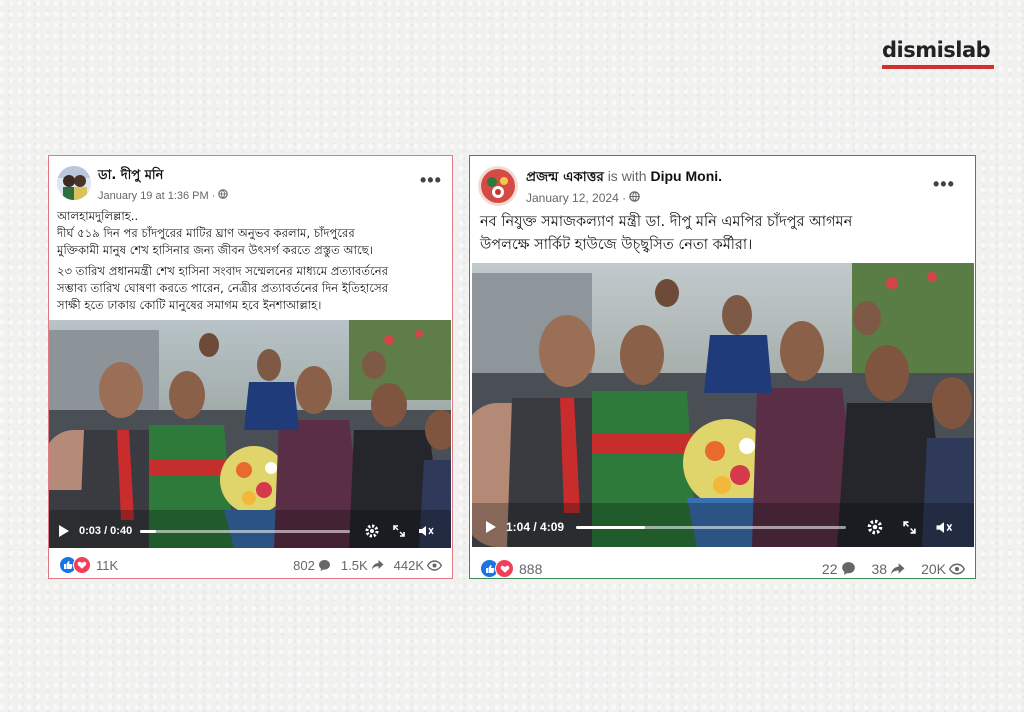 This screenshot has height=712, width=1024. Describe the element at coordinates (722, 568) in the screenshot. I see `post-footer: 888 22 38 20K` at that location.